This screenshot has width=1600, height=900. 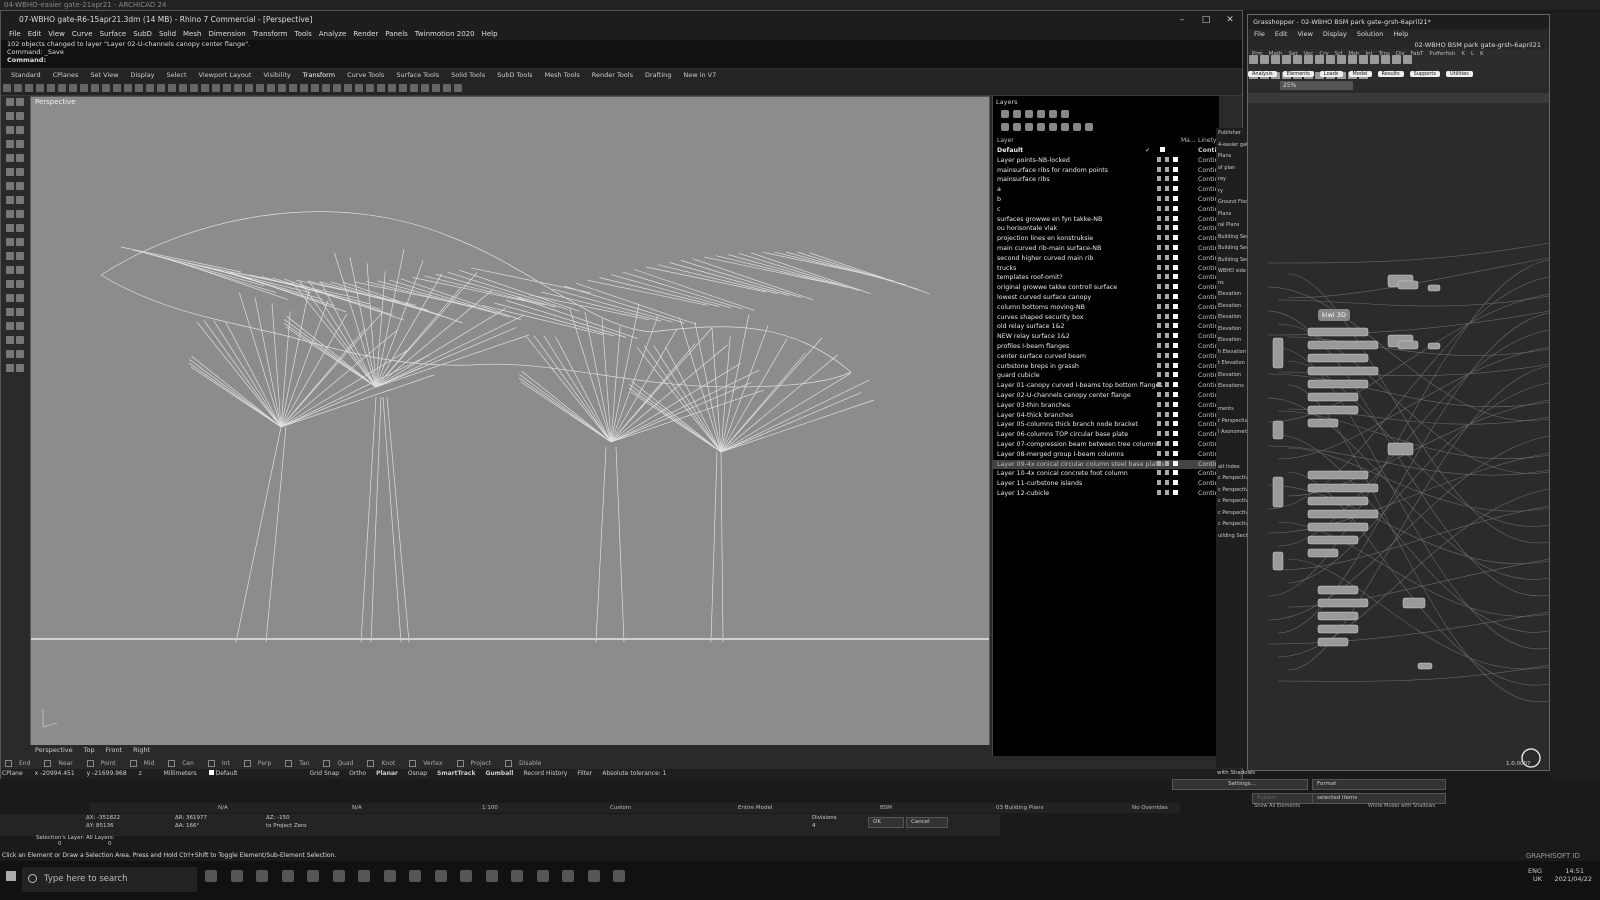 I want to click on layer-row: center surface curved beam Contir, so click(x=1106, y=357).